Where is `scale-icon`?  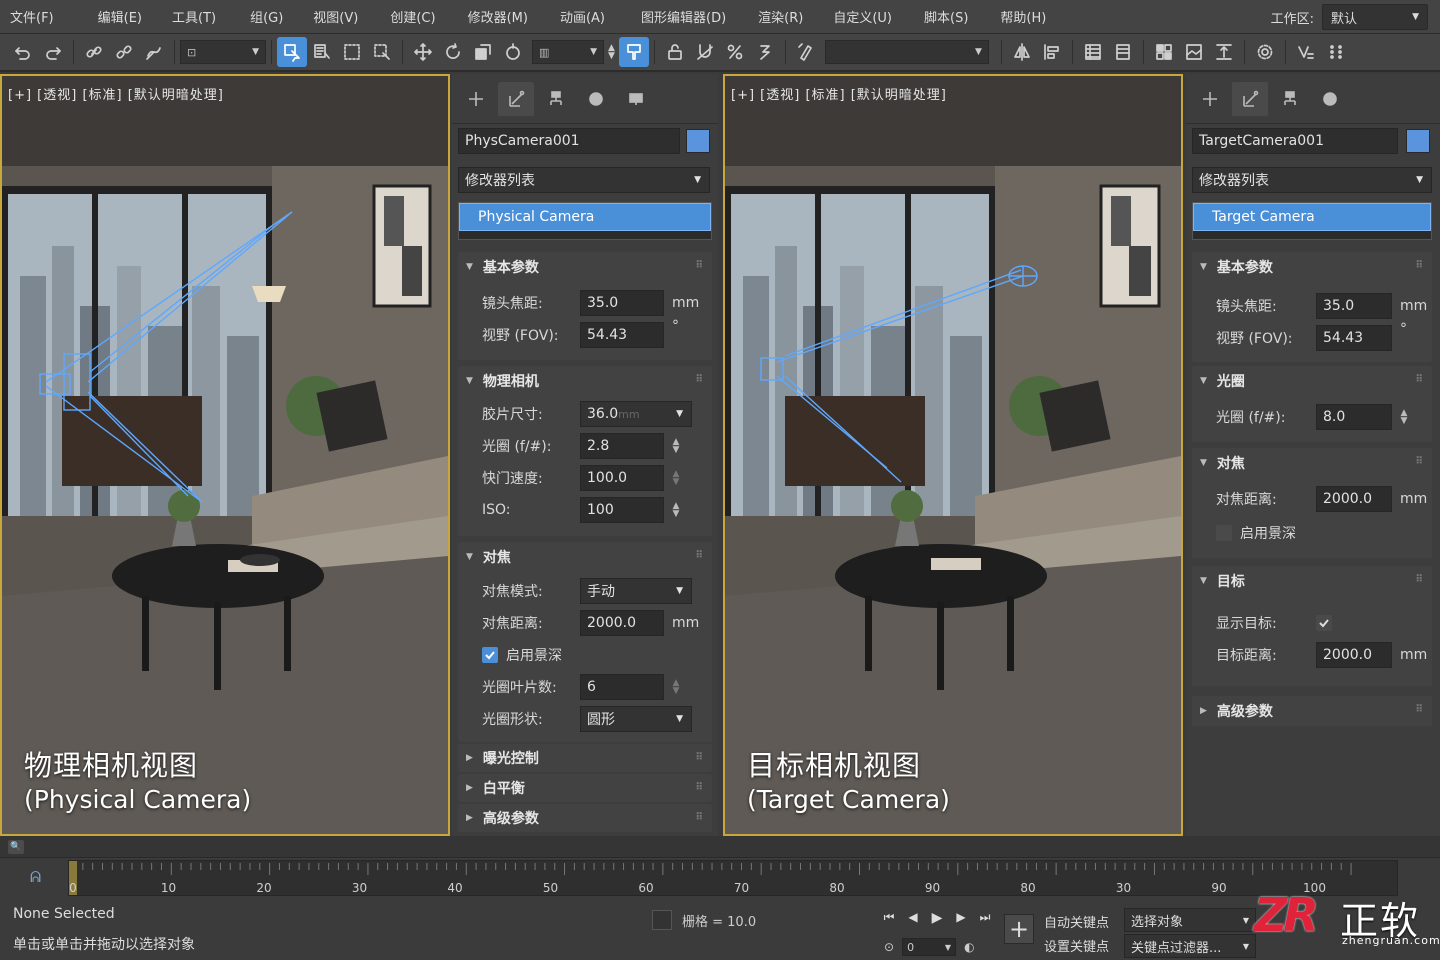 scale-icon is located at coordinates (483, 52).